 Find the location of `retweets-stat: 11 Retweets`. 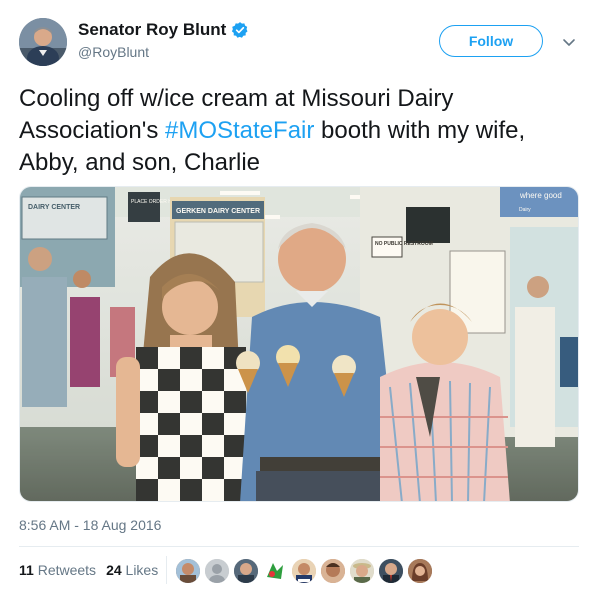

retweets-stat: 11 Retweets is located at coordinates (57, 570).